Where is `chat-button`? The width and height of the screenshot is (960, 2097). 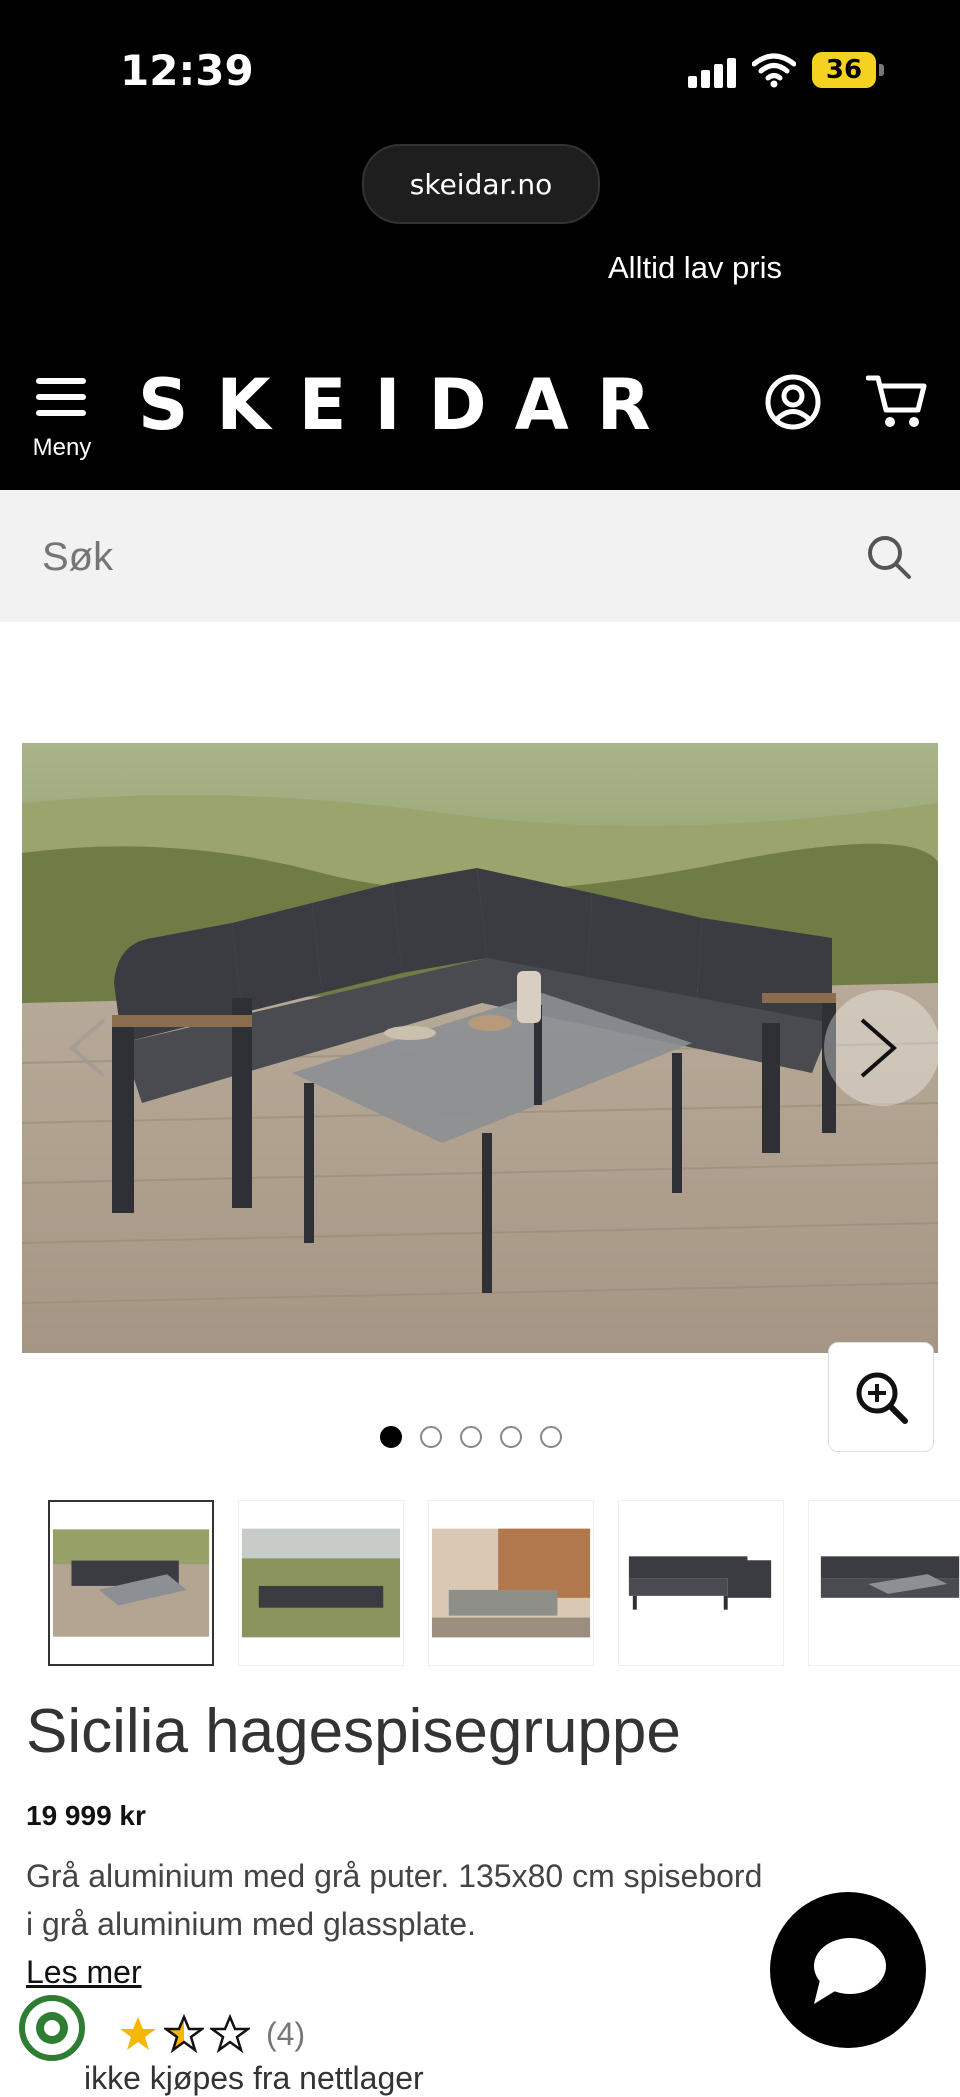 chat-button is located at coordinates (848, 1970).